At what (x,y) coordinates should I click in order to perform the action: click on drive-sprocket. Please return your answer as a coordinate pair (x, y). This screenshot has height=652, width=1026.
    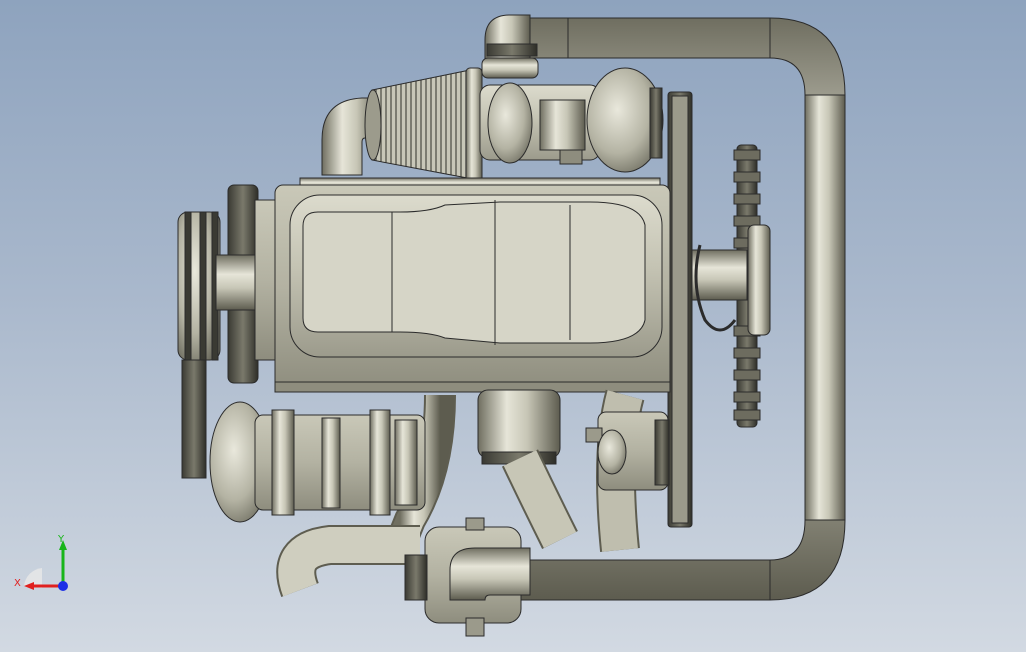
    Looking at the image, I should click on (731, 286).